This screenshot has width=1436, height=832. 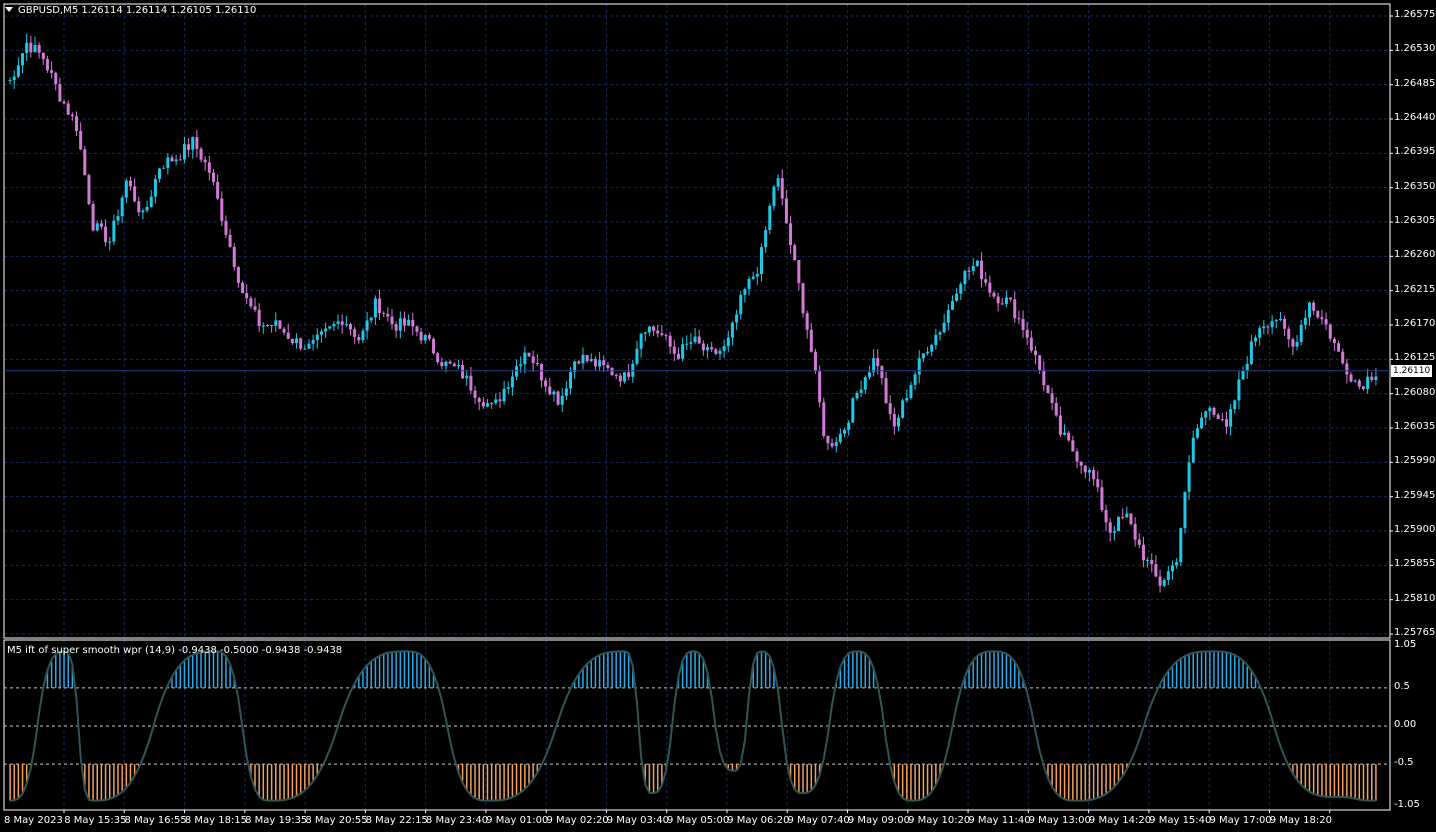 What do you see at coordinates (9, 9) in the screenshot?
I see `symbol-dropdown-icon` at bounding box center [9, 9].